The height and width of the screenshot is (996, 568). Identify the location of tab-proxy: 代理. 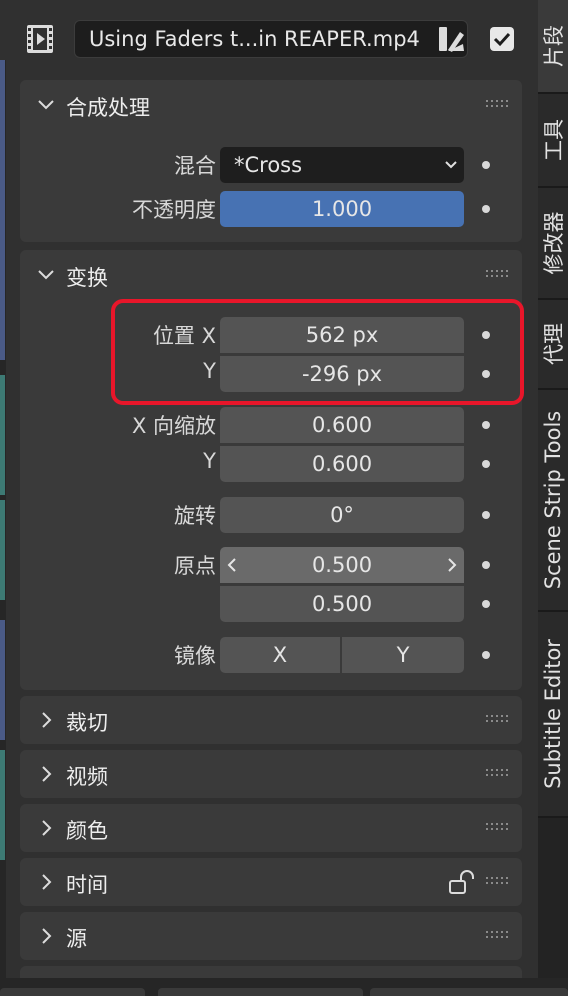
(553, 345).